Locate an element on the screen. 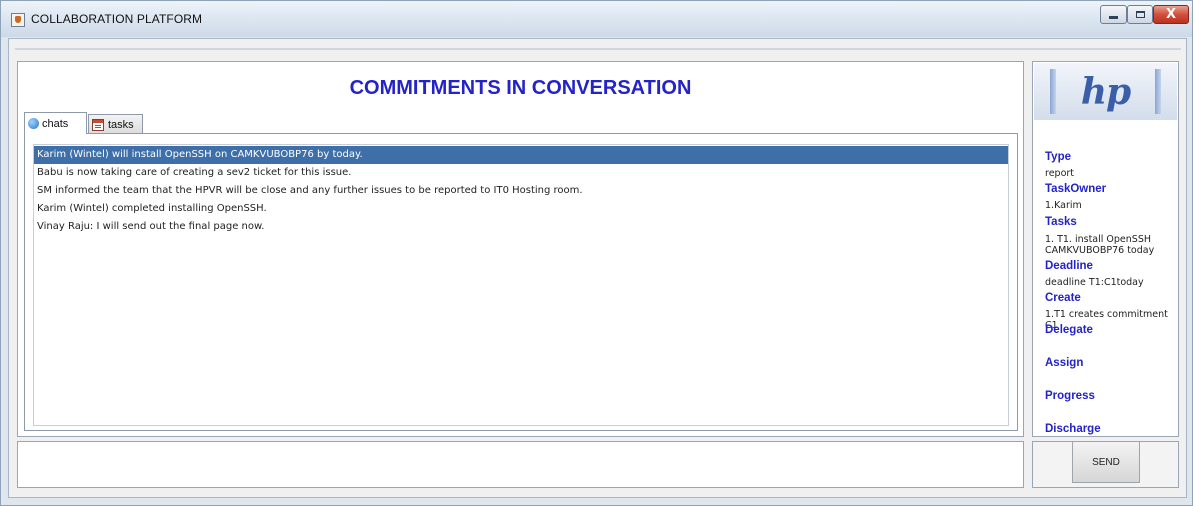  message-input is located at coordinates (520, 464).